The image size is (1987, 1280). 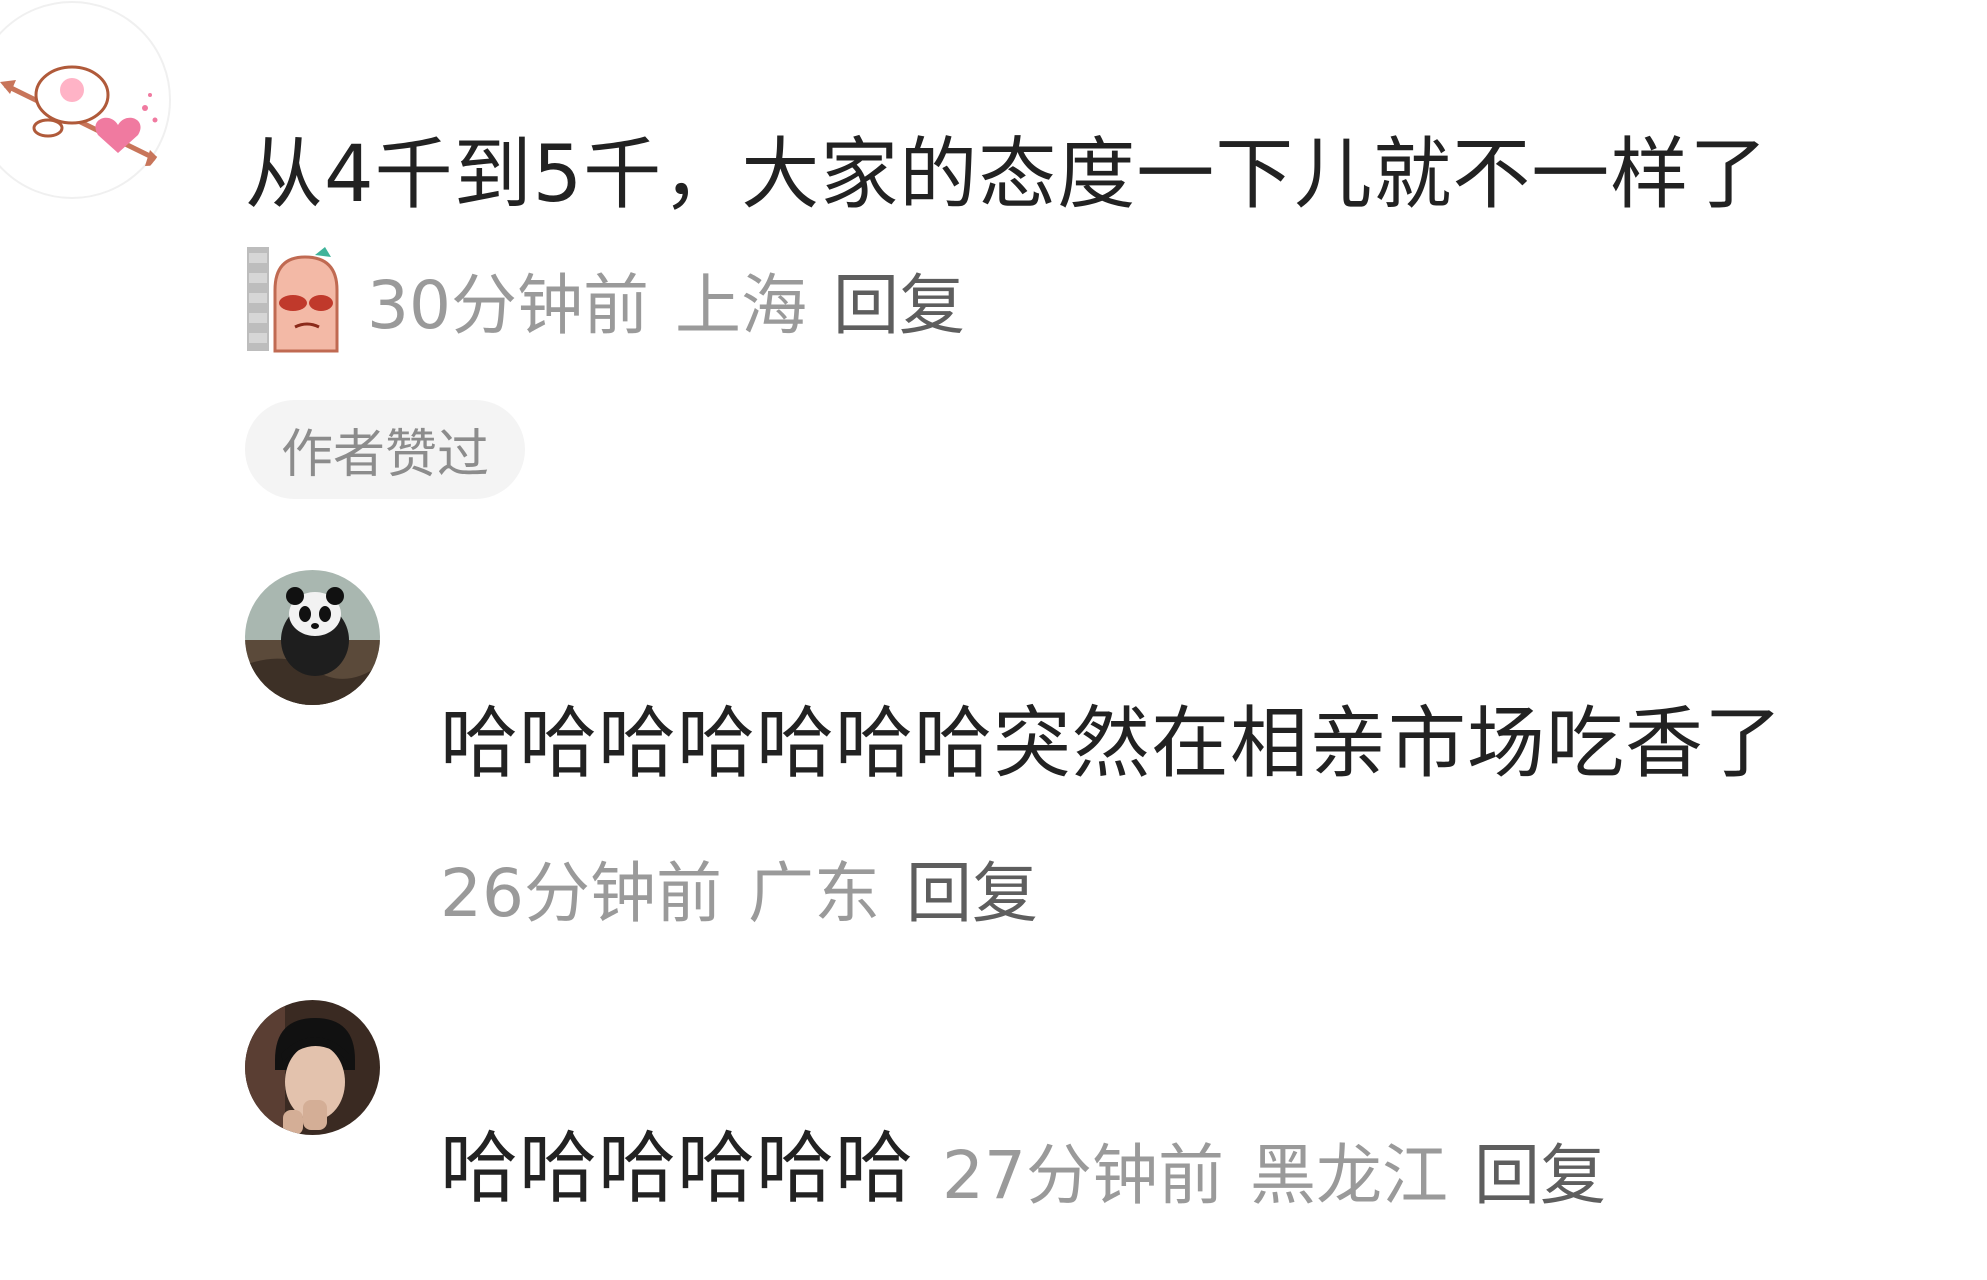 I want to click on person-photo-icon, so click(x=312, y=1067).